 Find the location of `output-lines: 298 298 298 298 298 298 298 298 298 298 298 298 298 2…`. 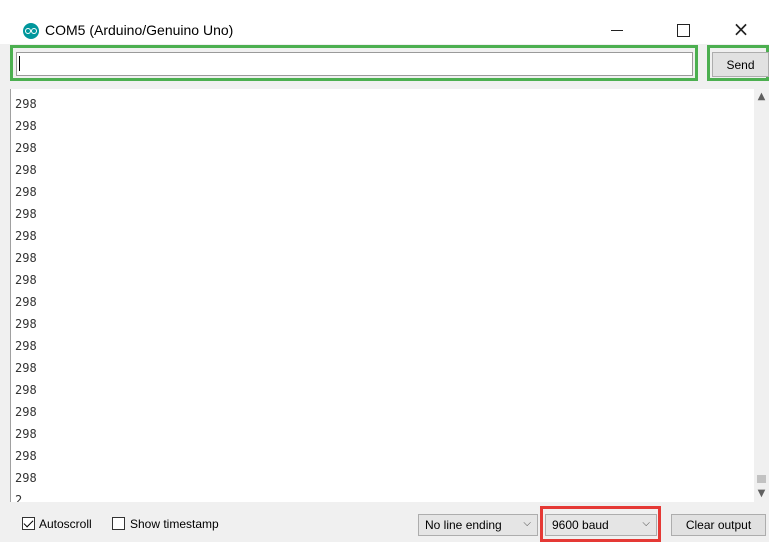

output-lines: 298 298 298 298 298 298 298 298 298 298 298 298 298 2… is located at coordinates (26, 297).